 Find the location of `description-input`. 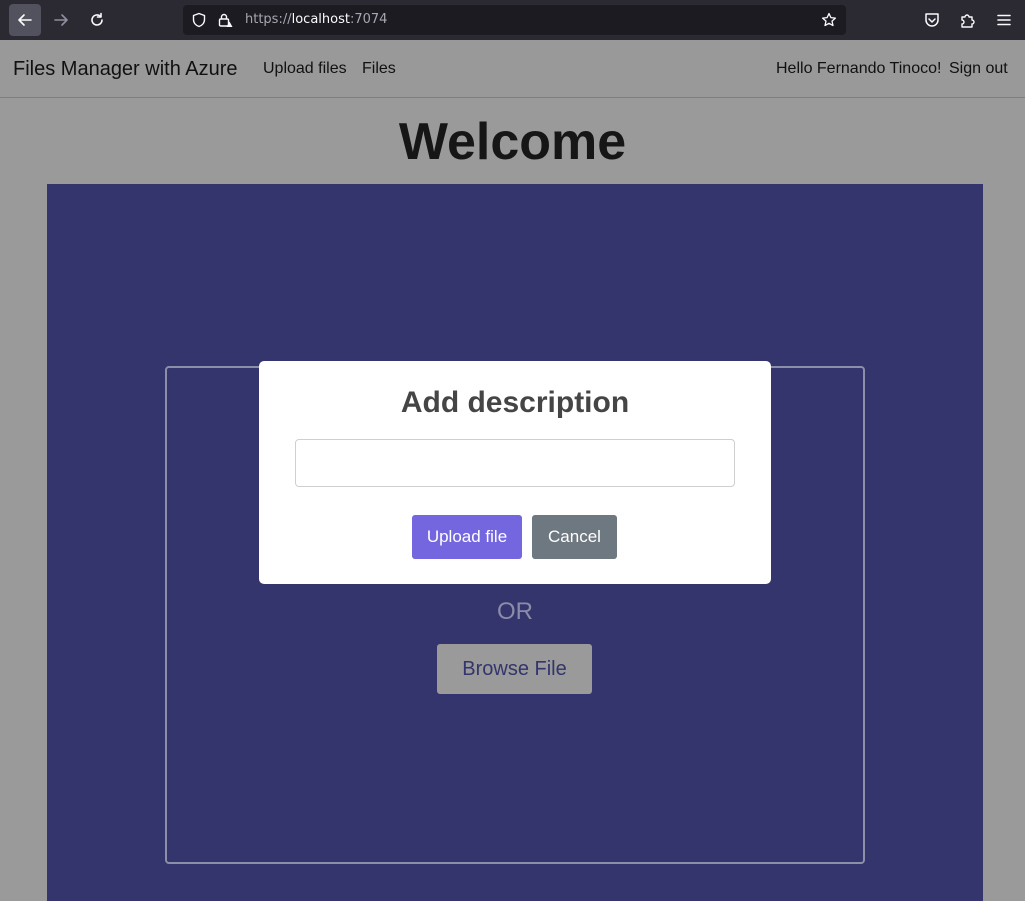

description-input is located at coordinates (515, 463).